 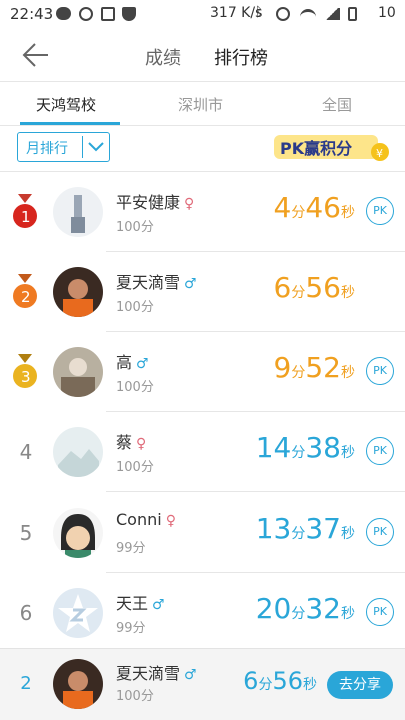 What do you see at coordinates (156, 673) in the screenshot?
I see `my-user-name: 夏天滴雪 ♂` at bounding box center [156, 673].